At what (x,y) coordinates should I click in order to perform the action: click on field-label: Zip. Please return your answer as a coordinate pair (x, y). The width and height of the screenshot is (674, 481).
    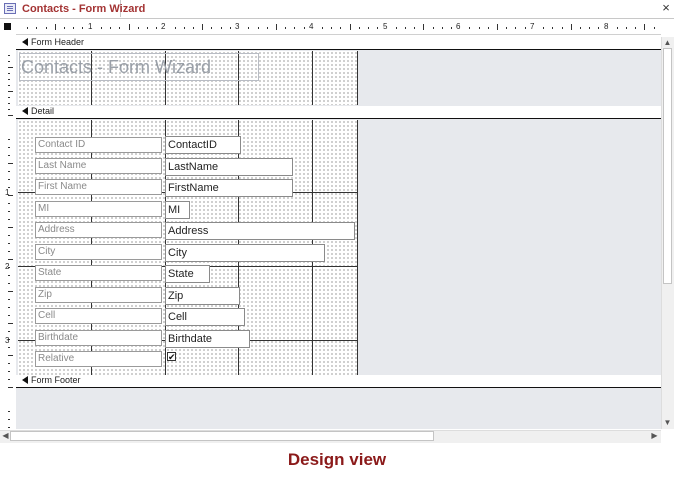
    Looking at the image, I should click on (98, 295).